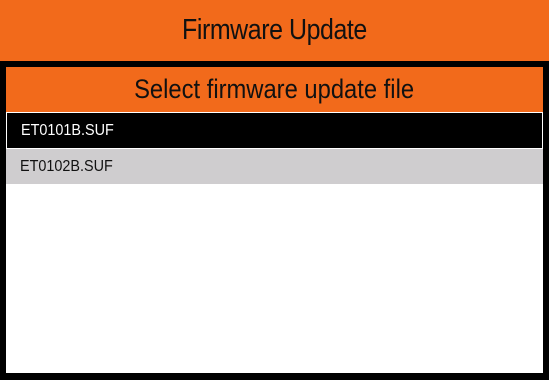  I want to click on panel-header: Select firmware update file, so click(274, 89).